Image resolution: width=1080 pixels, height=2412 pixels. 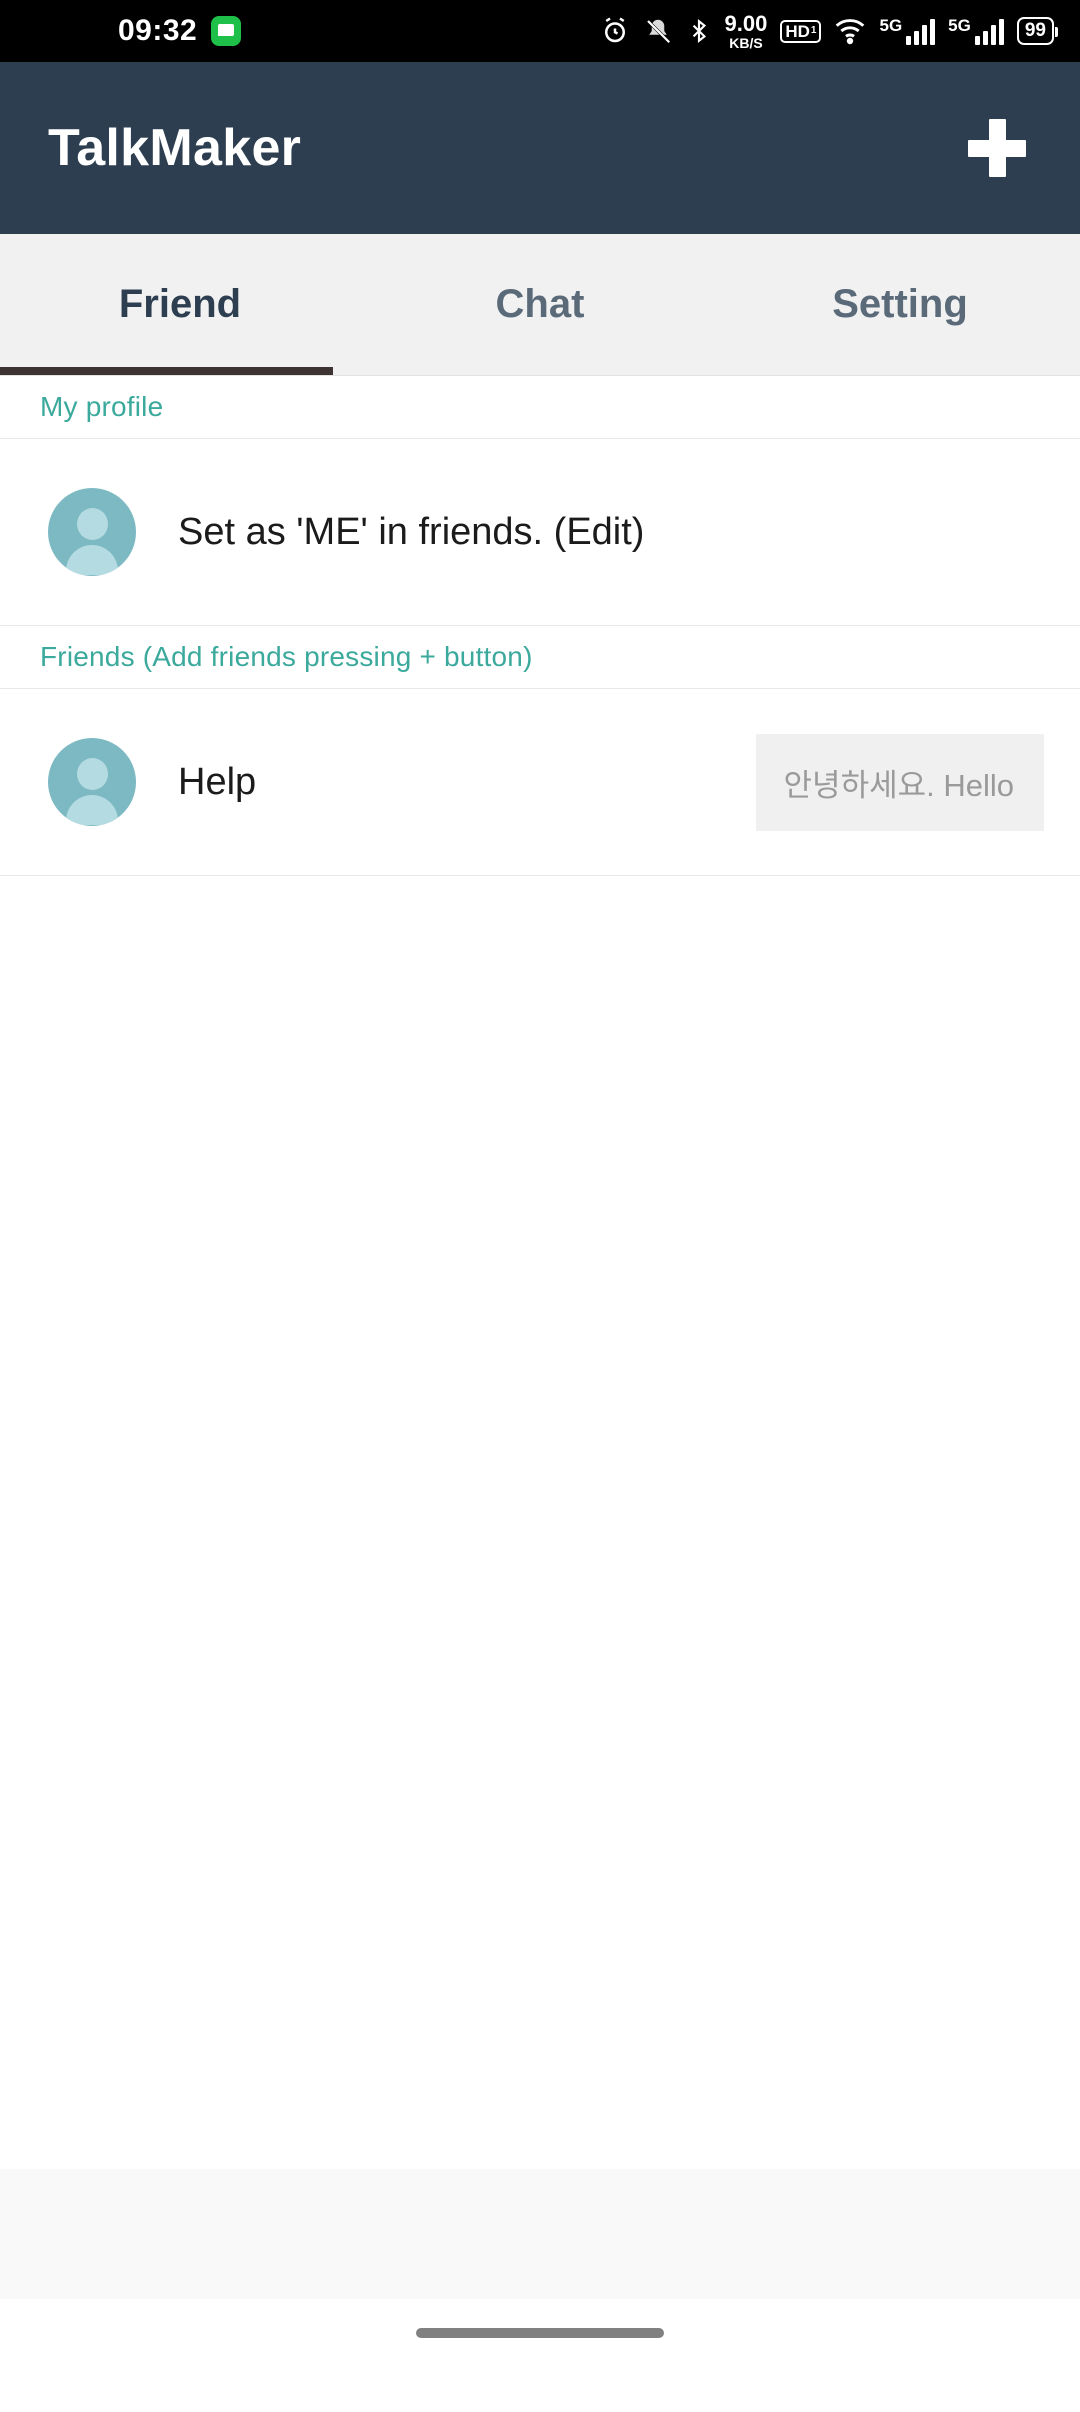 I want to click on sim1-bars, so click(x=921, y=32).